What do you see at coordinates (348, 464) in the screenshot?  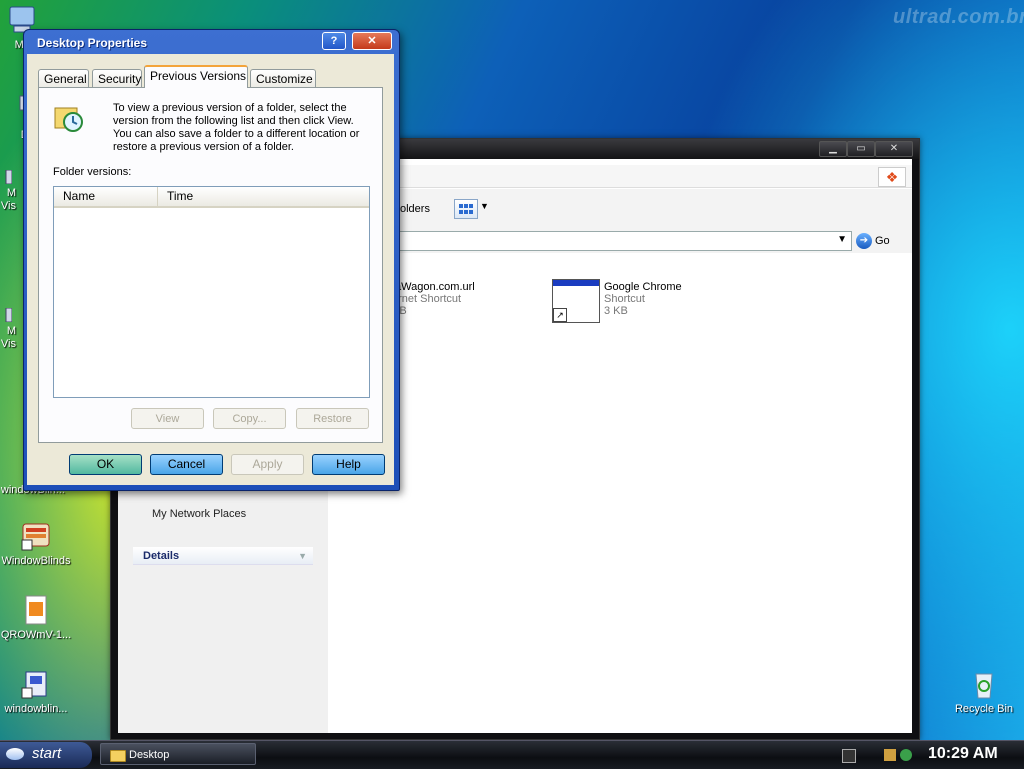 I see `help-button: Help` at bounding box center [348, 464].